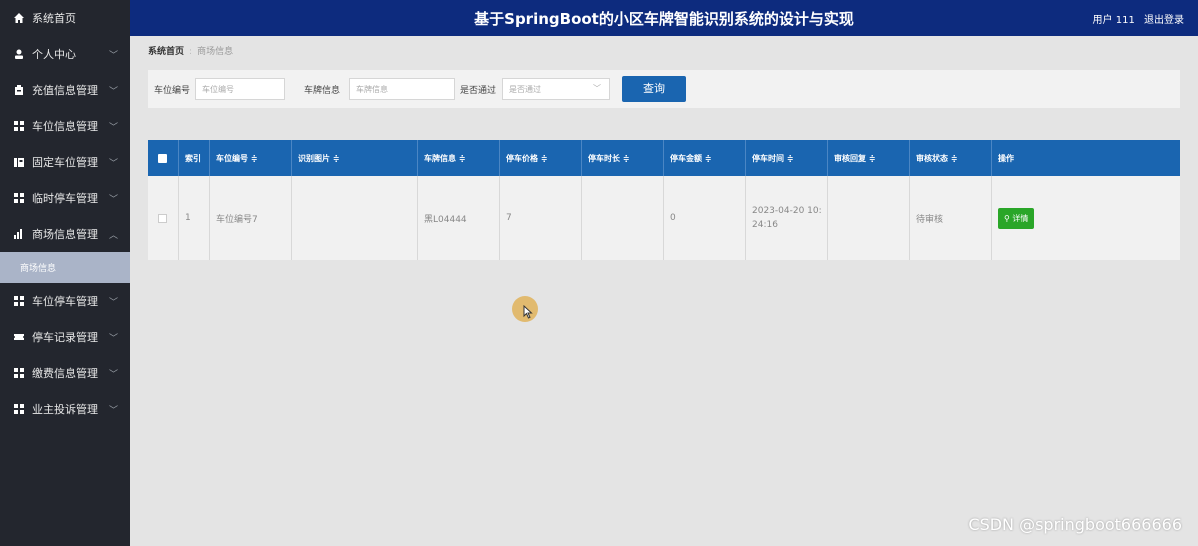 The image size is (1198, 546). What do you see at coordinates (355, 218) in the screenshot?
I see `cell-image` at bounding box center [355, 218].